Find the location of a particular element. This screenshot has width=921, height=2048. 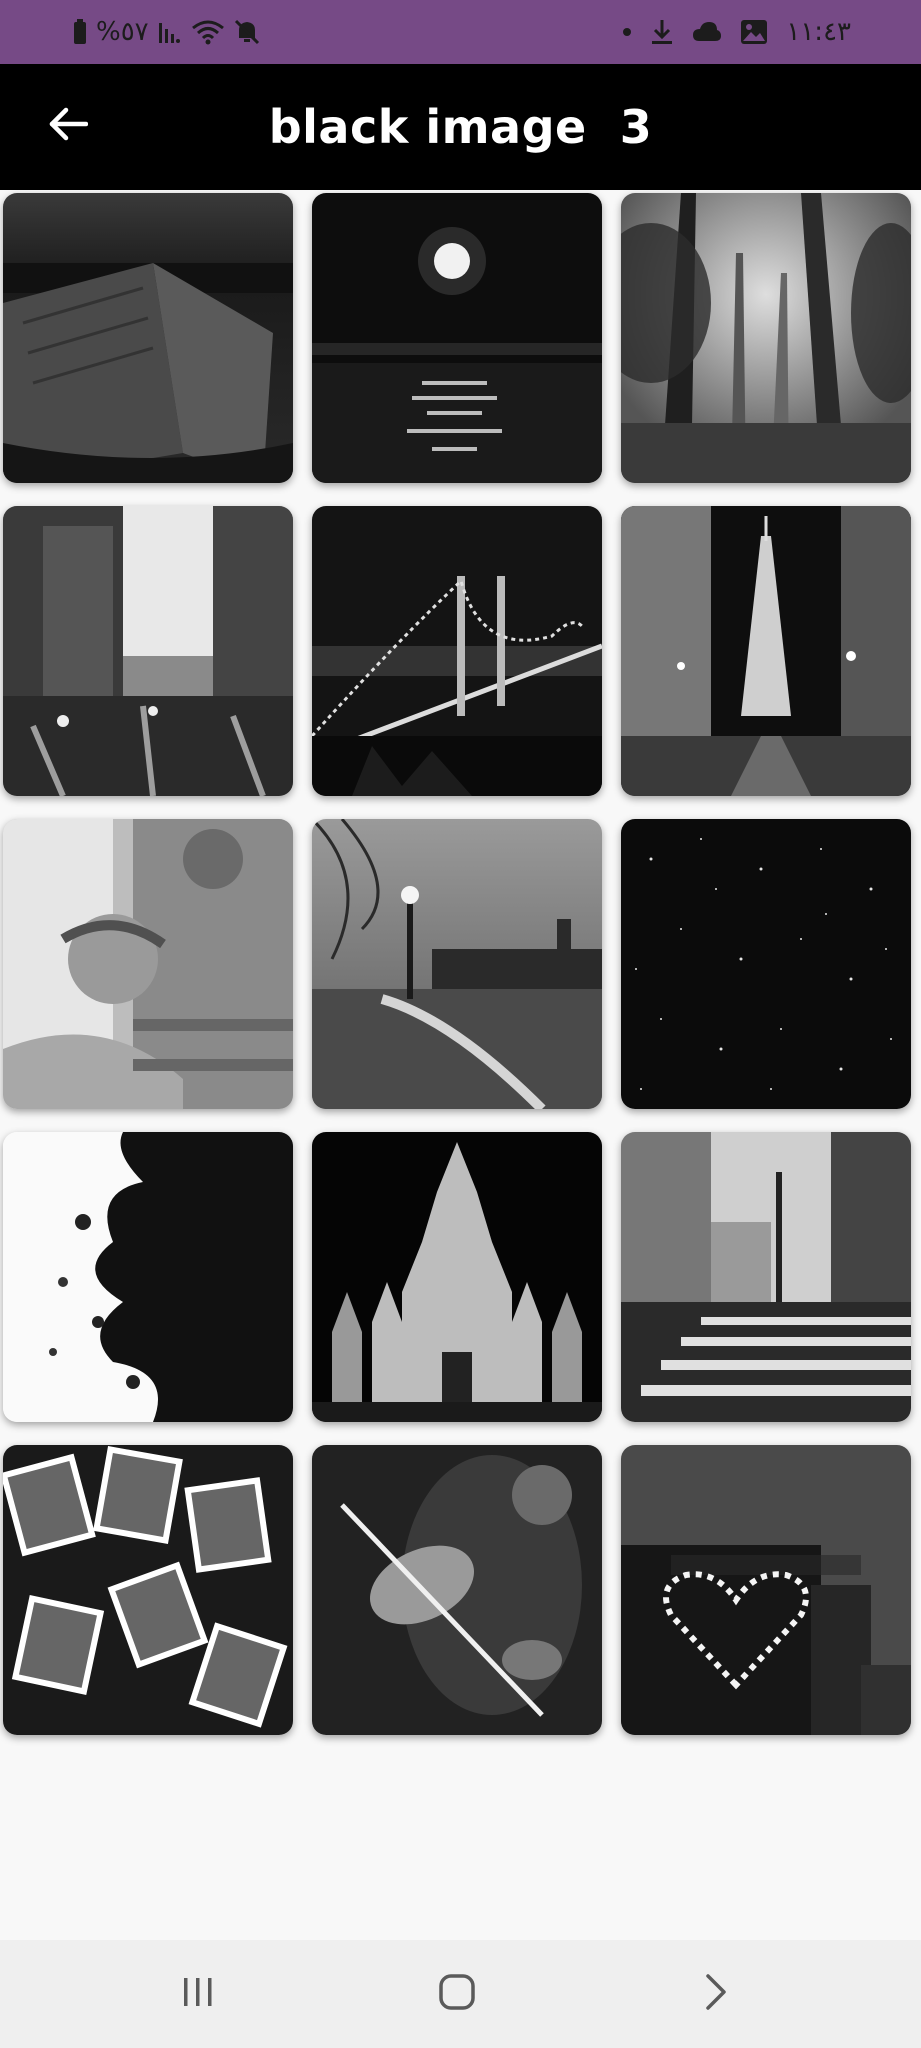

navigation-bar is located at coordinates (460, 1994).